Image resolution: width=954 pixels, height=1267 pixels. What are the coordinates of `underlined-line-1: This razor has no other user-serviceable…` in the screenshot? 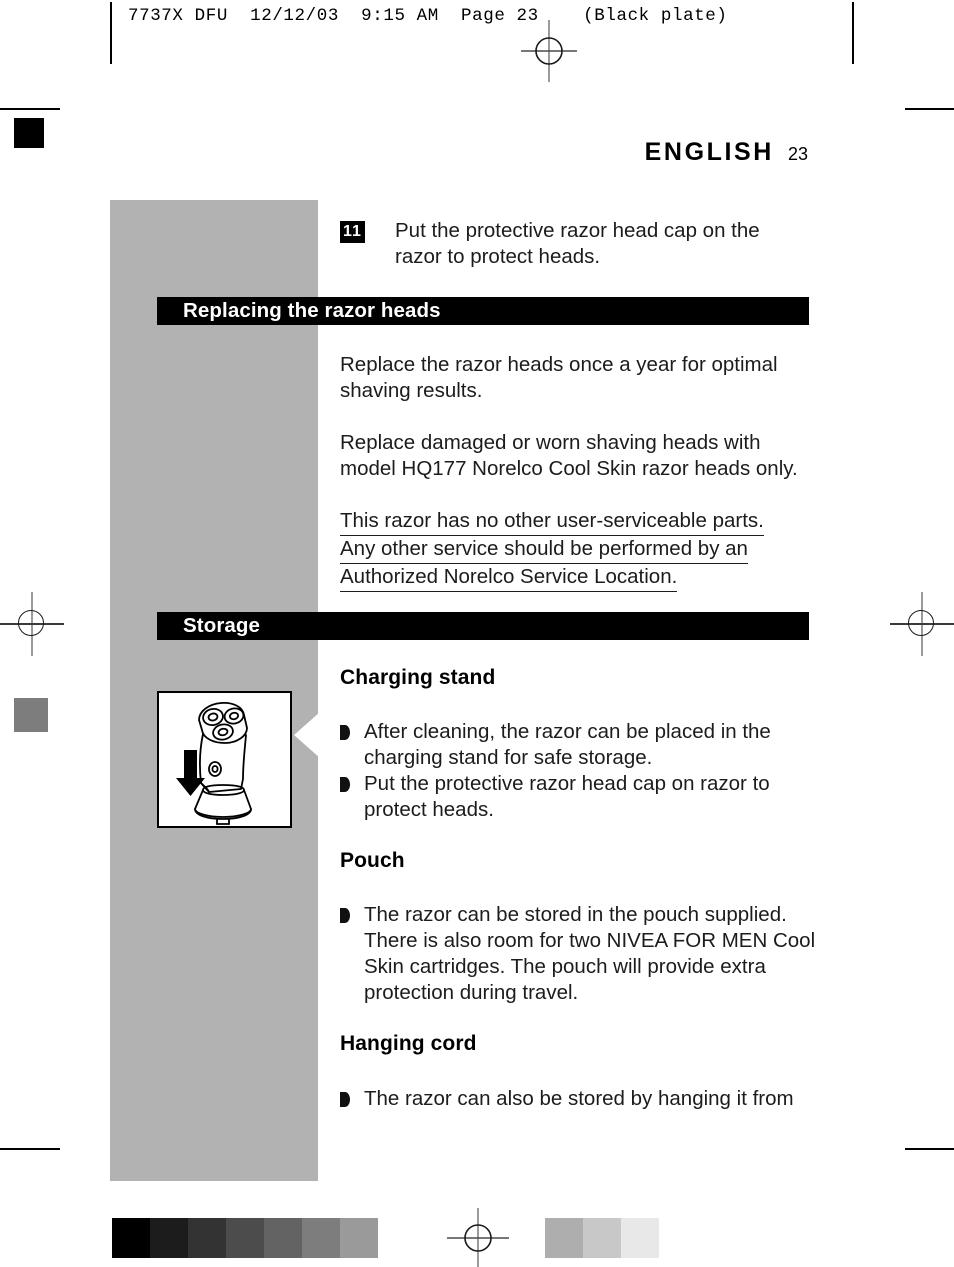 It's located at (552, 522).